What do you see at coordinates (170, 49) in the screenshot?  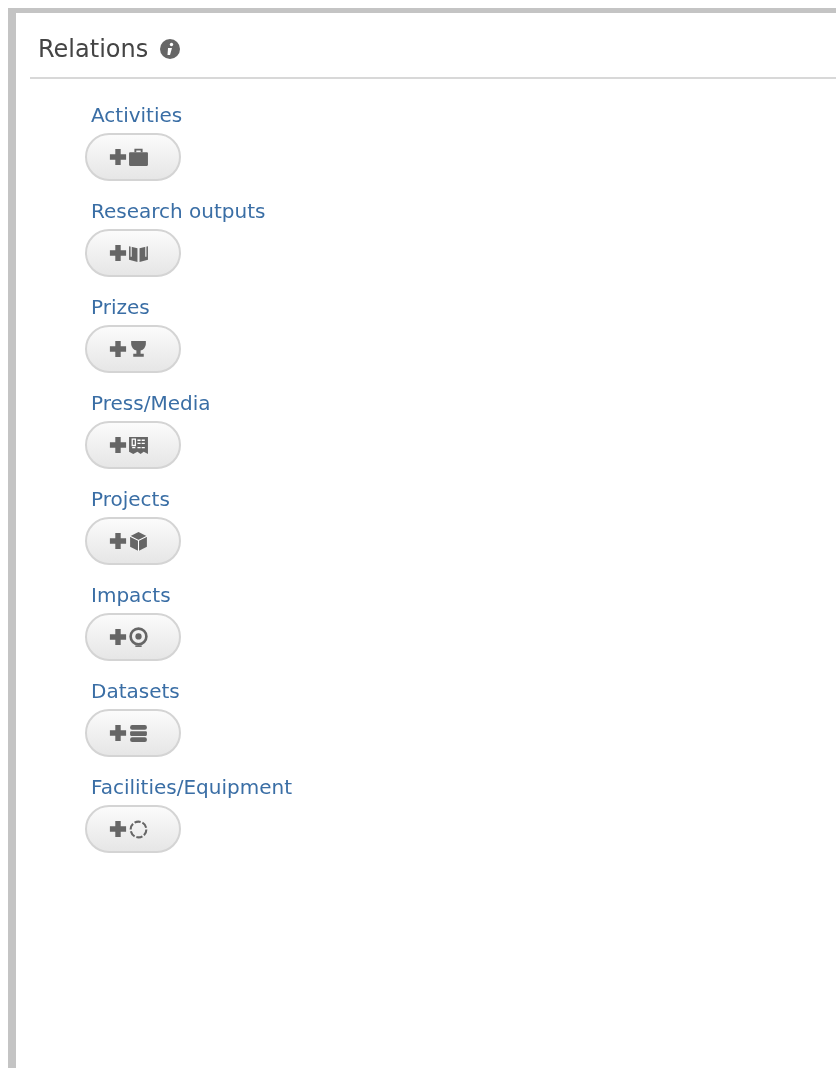 I see `info-icon` at bounding box center [170, 49].